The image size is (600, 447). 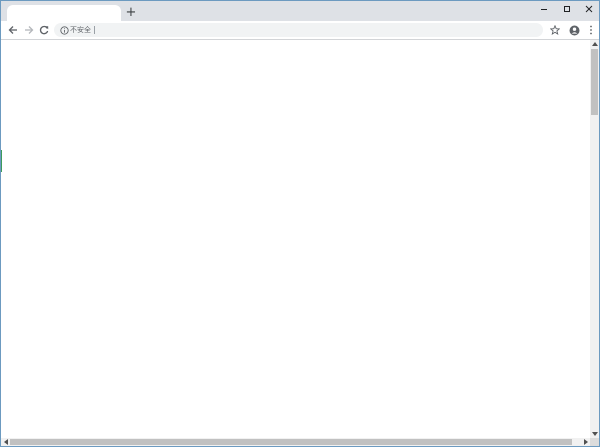 I want to click on menu-button, so click(x=591, y=30).